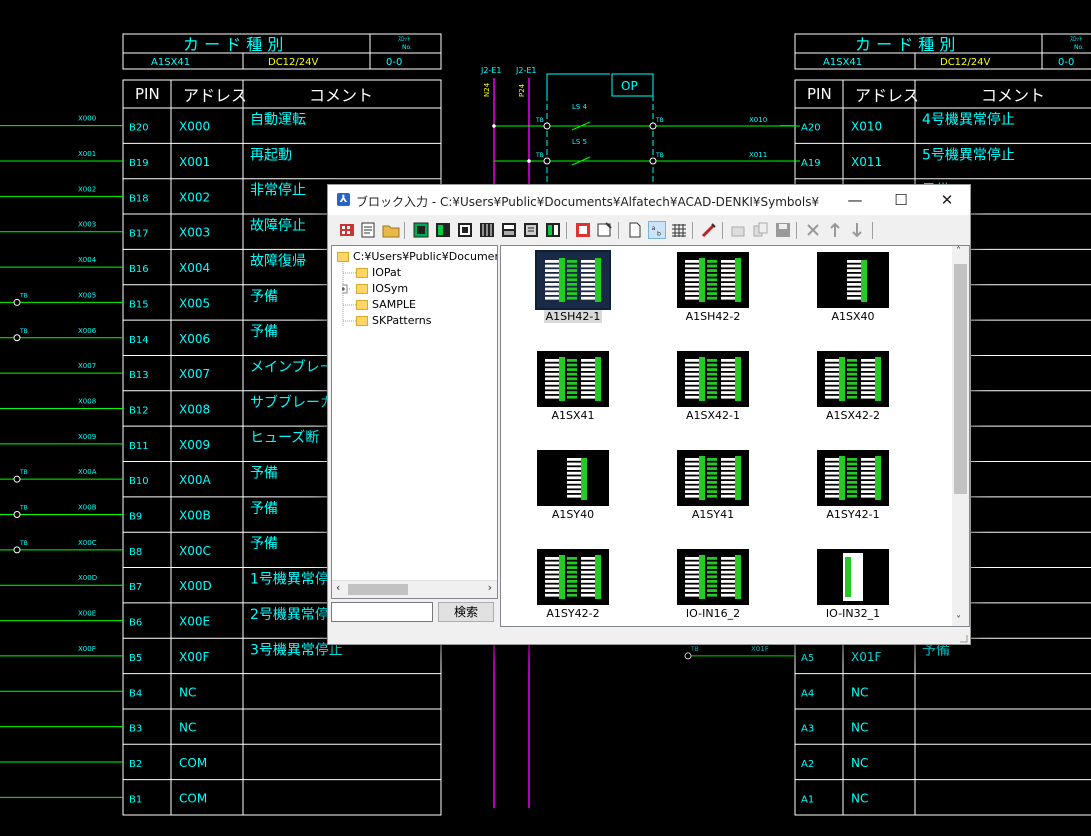 This screenshot has width=1091, height=836. I want to click on symbol-label: A1SX40, so click(853, 316).